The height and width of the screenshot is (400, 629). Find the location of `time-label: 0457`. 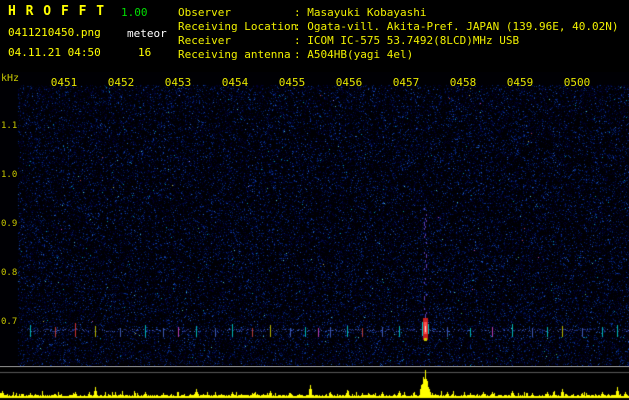

time-label: 0457 is located at coordinates (406, 82).